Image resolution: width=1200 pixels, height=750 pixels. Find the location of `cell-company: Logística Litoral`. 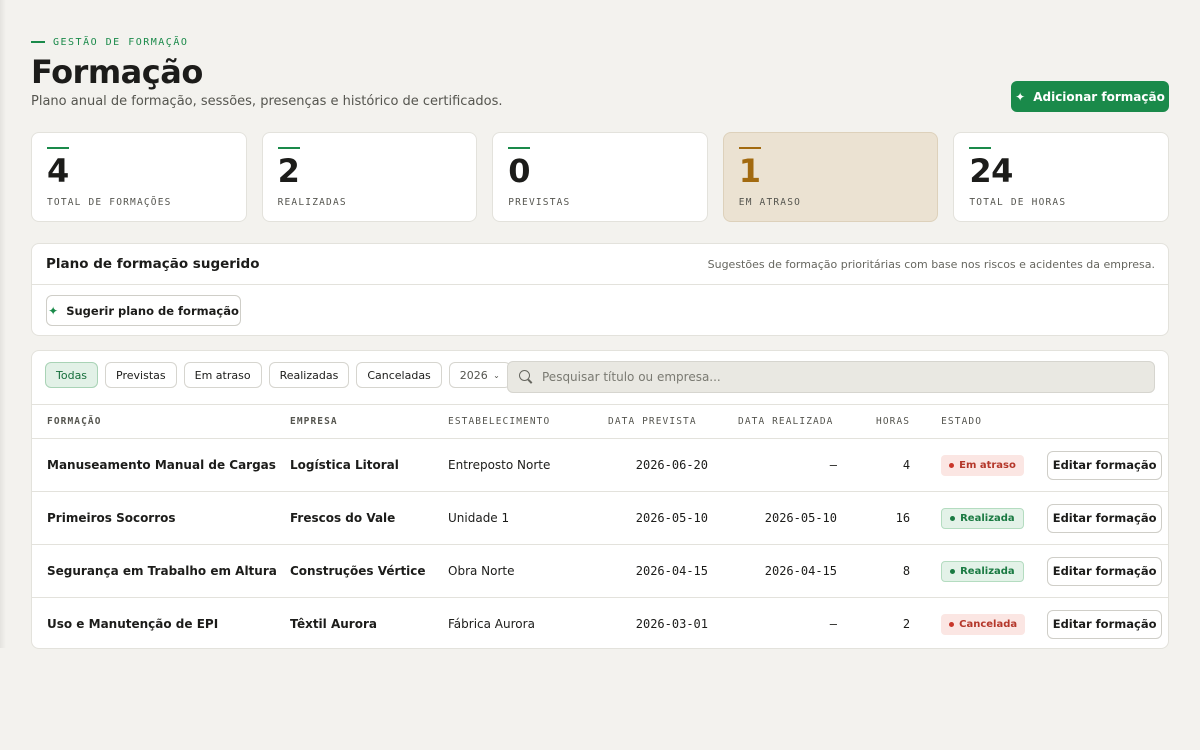

cell-company: Logística Litoral is located at coordinates (344, 465).